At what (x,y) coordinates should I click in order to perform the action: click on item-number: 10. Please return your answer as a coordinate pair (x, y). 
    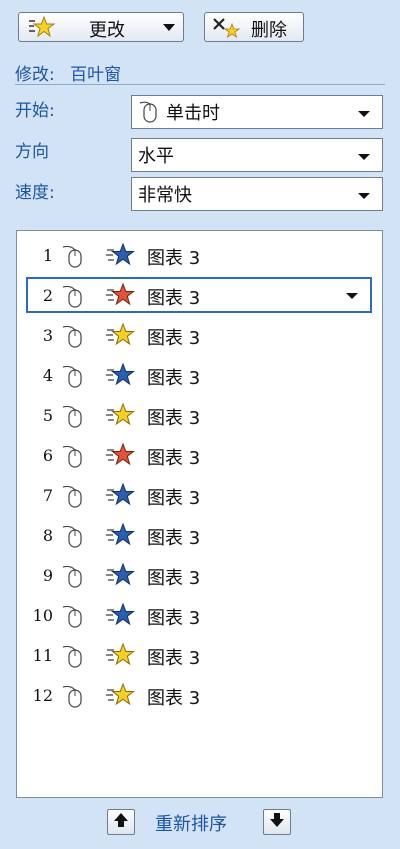
    Looking at the image, I should click on (42, 615).